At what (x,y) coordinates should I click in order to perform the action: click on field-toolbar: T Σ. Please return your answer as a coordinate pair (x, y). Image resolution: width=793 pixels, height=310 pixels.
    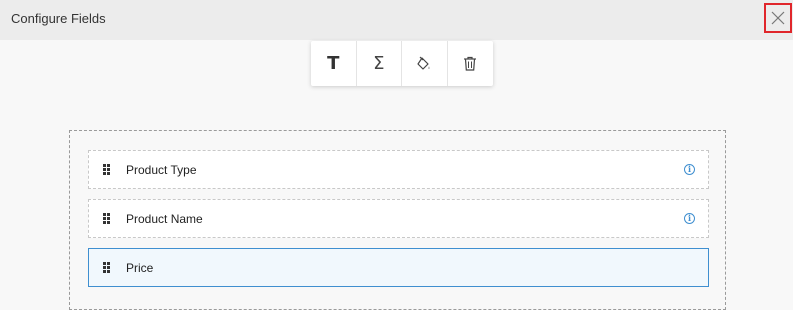
    Looking at the image, I should click on (402, 63).